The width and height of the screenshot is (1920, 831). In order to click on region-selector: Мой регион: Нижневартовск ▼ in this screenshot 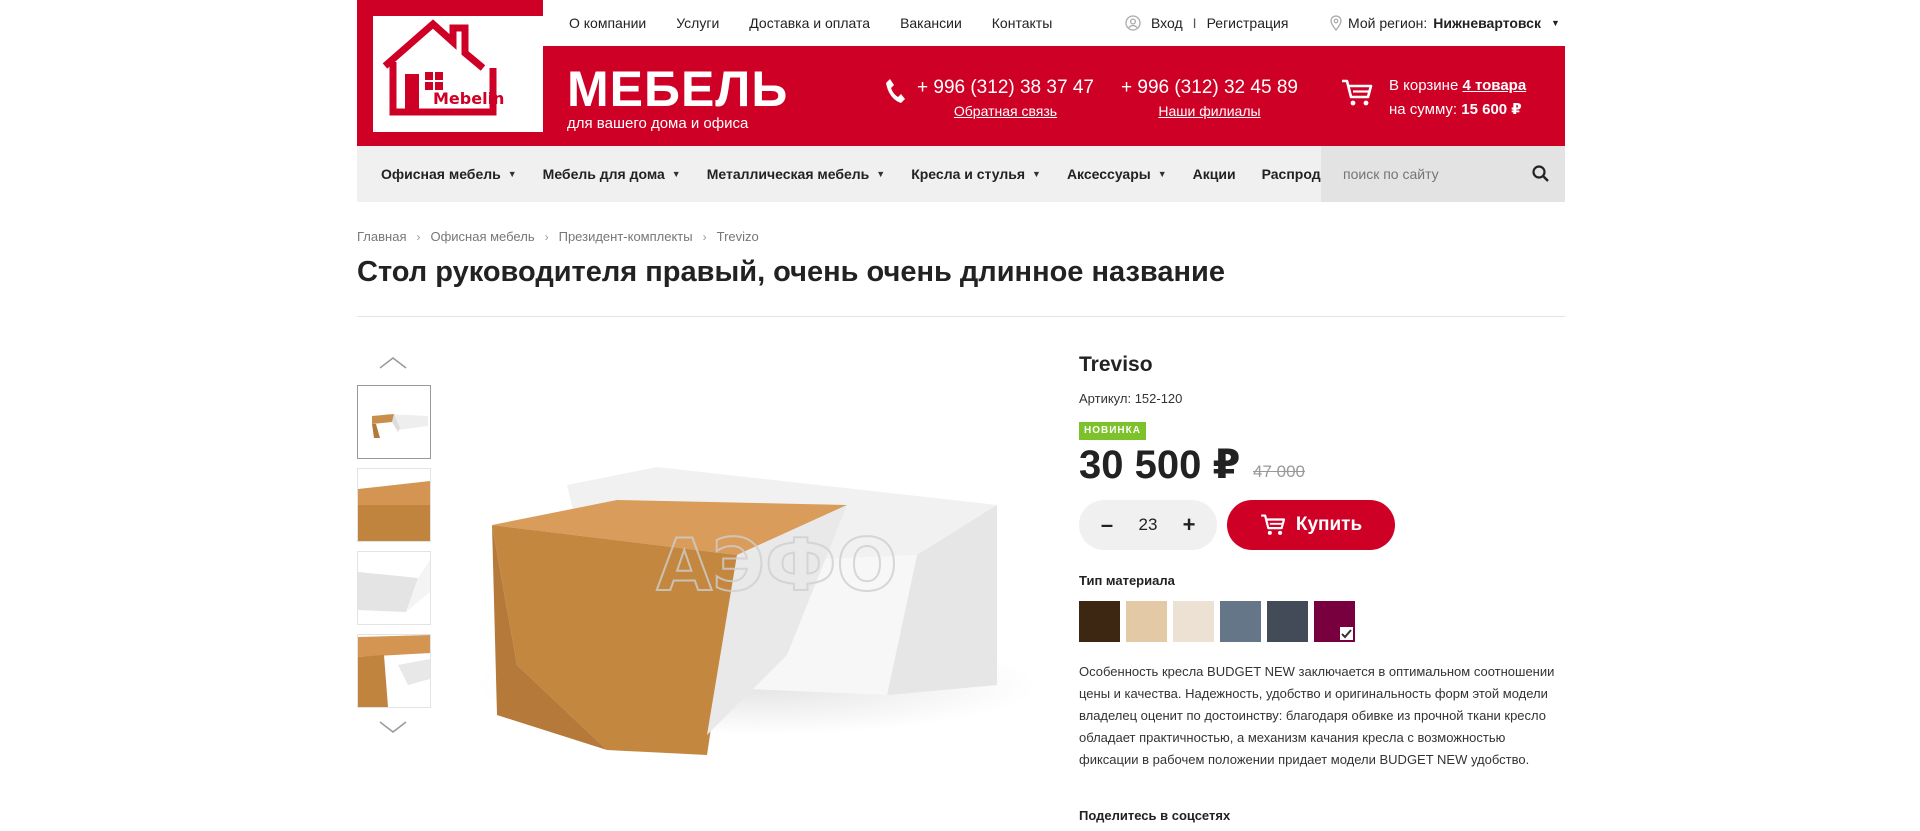, I will do `click(1445, 23)`.